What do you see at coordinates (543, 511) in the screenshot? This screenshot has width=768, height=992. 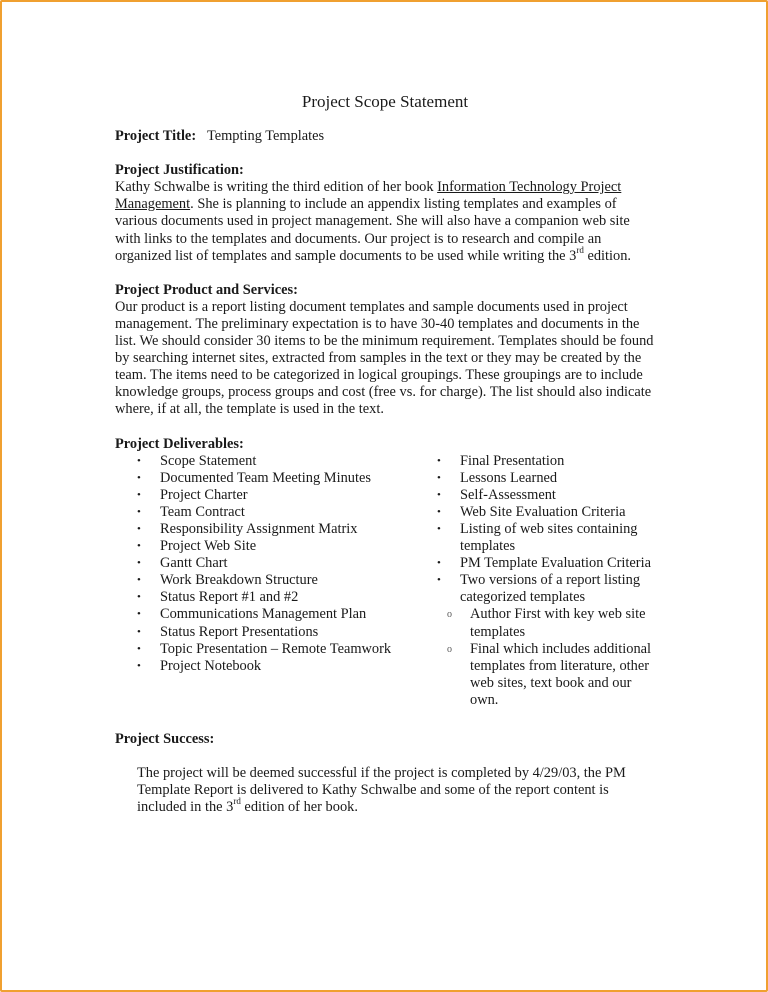 I see `deliverable-label: Web Site Evaluation Criteria` at bounding box center [543, 511].